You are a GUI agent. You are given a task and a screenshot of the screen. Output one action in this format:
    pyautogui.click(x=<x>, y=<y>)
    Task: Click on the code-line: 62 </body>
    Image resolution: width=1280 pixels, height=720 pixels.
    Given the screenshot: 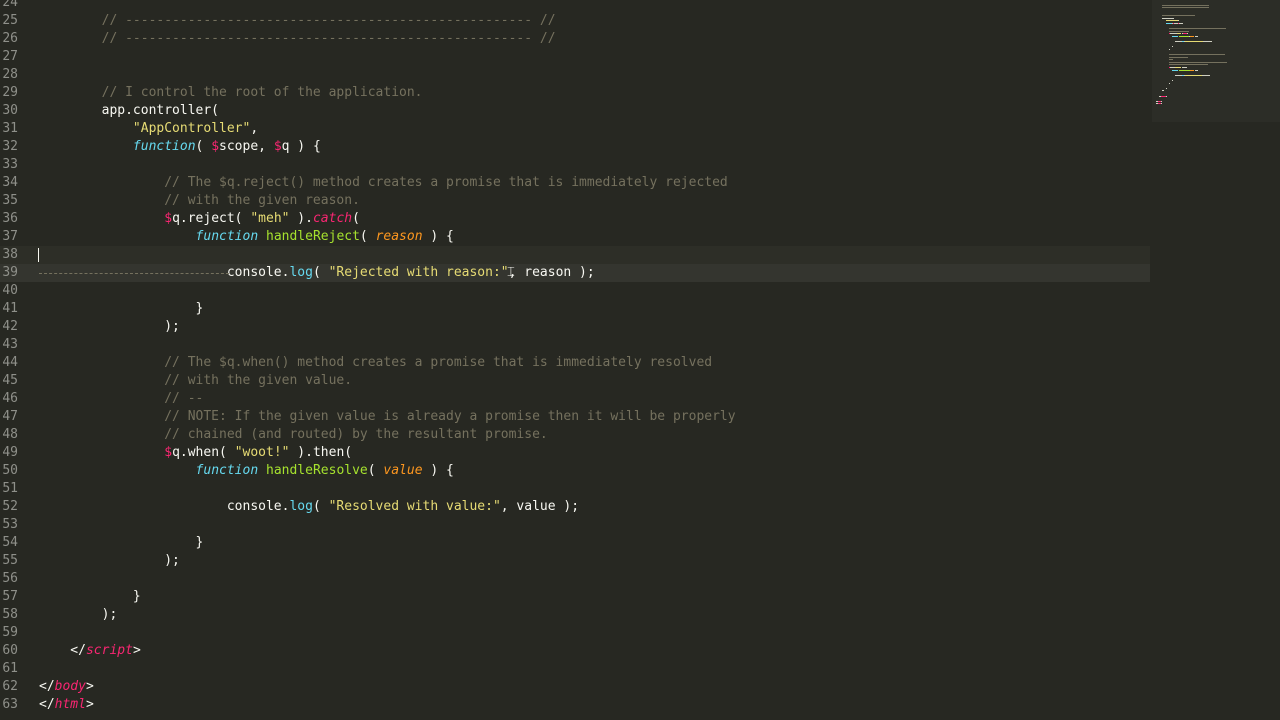 What is the action you would take?
    pyautogui.click(x=575, y=687)
    